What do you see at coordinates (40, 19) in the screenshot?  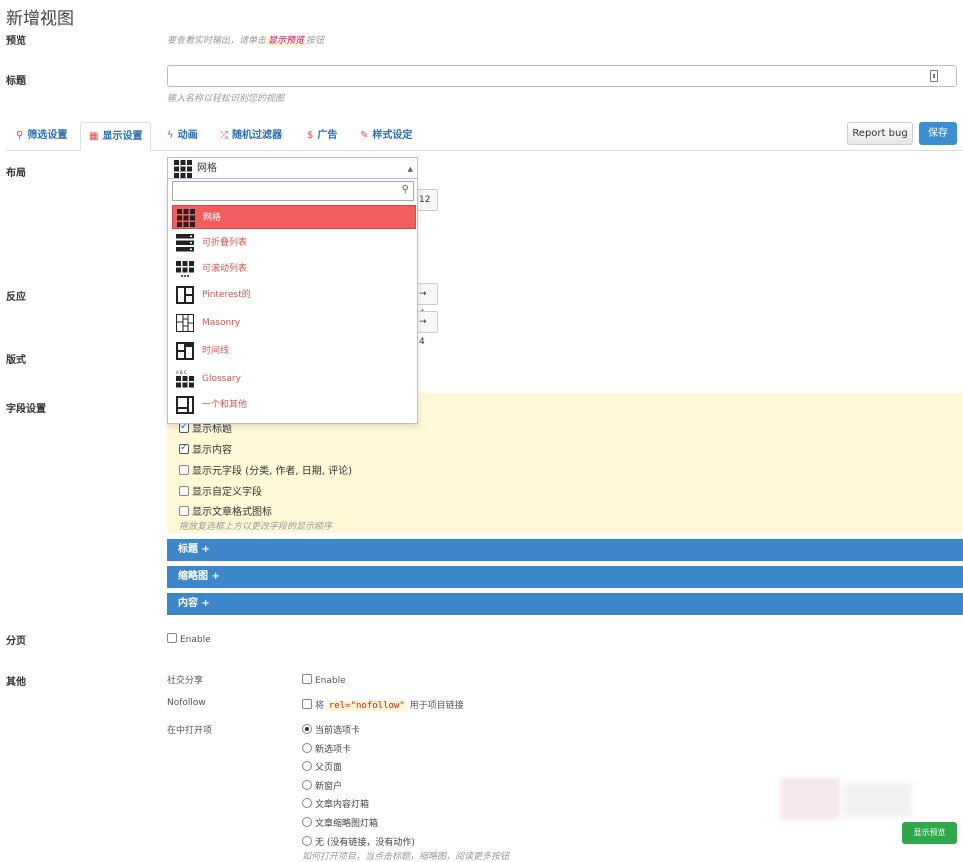 I see `page-title: 新增视图` at bounding box center [40, 19].